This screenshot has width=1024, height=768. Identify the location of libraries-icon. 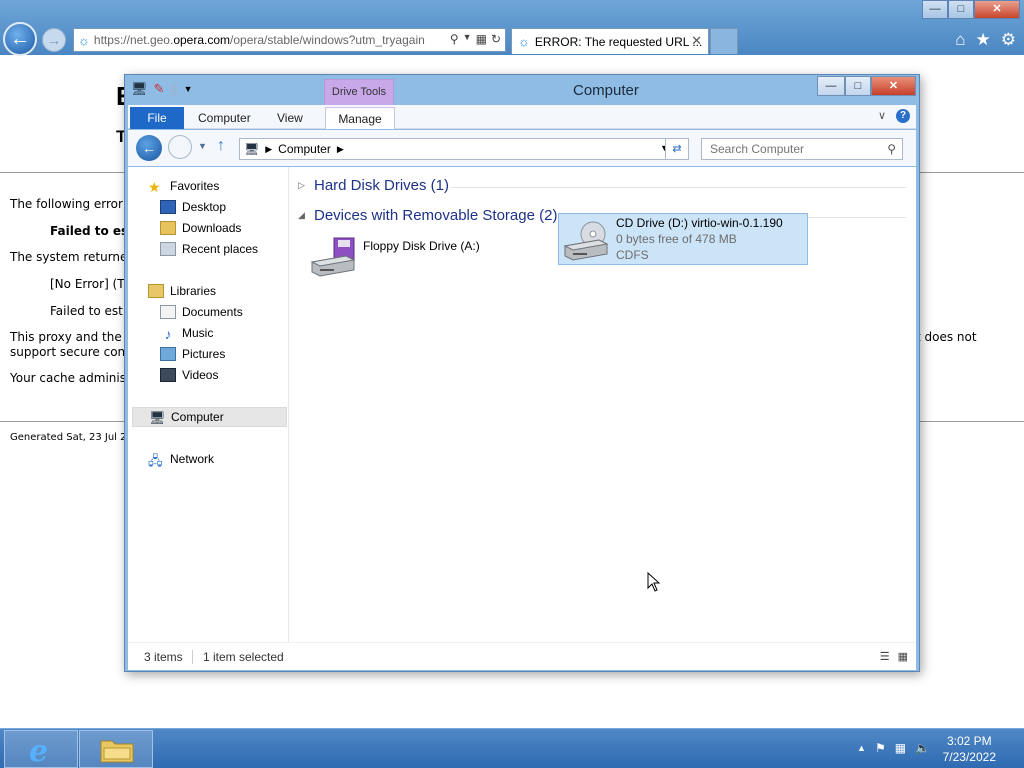
(156, 291).